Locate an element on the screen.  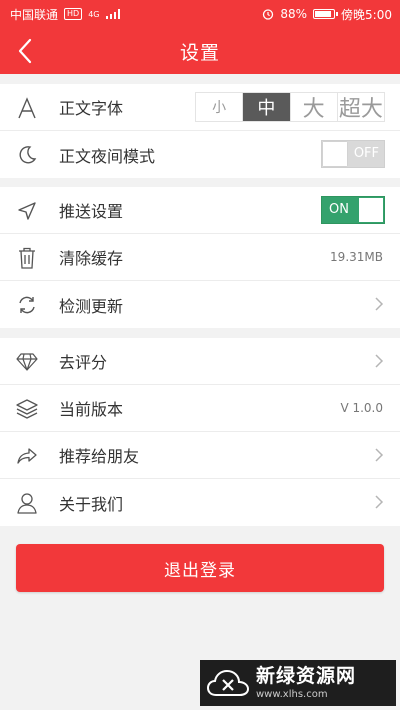
battery-icon is located at coordinates (326, 14).